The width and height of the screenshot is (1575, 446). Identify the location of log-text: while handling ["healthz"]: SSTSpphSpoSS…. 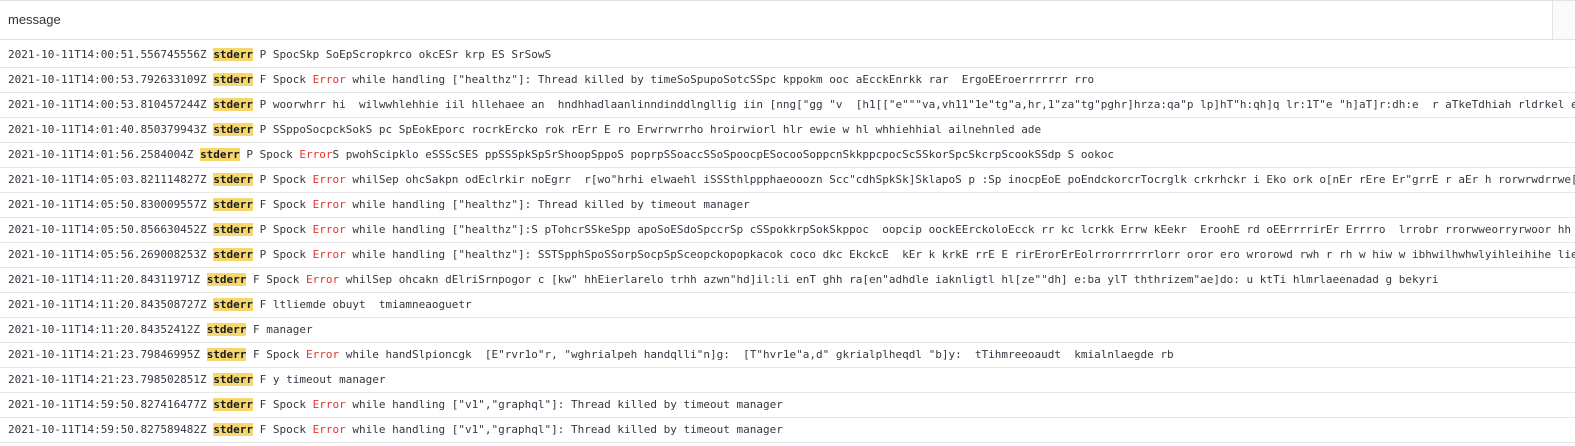
(960, 254).